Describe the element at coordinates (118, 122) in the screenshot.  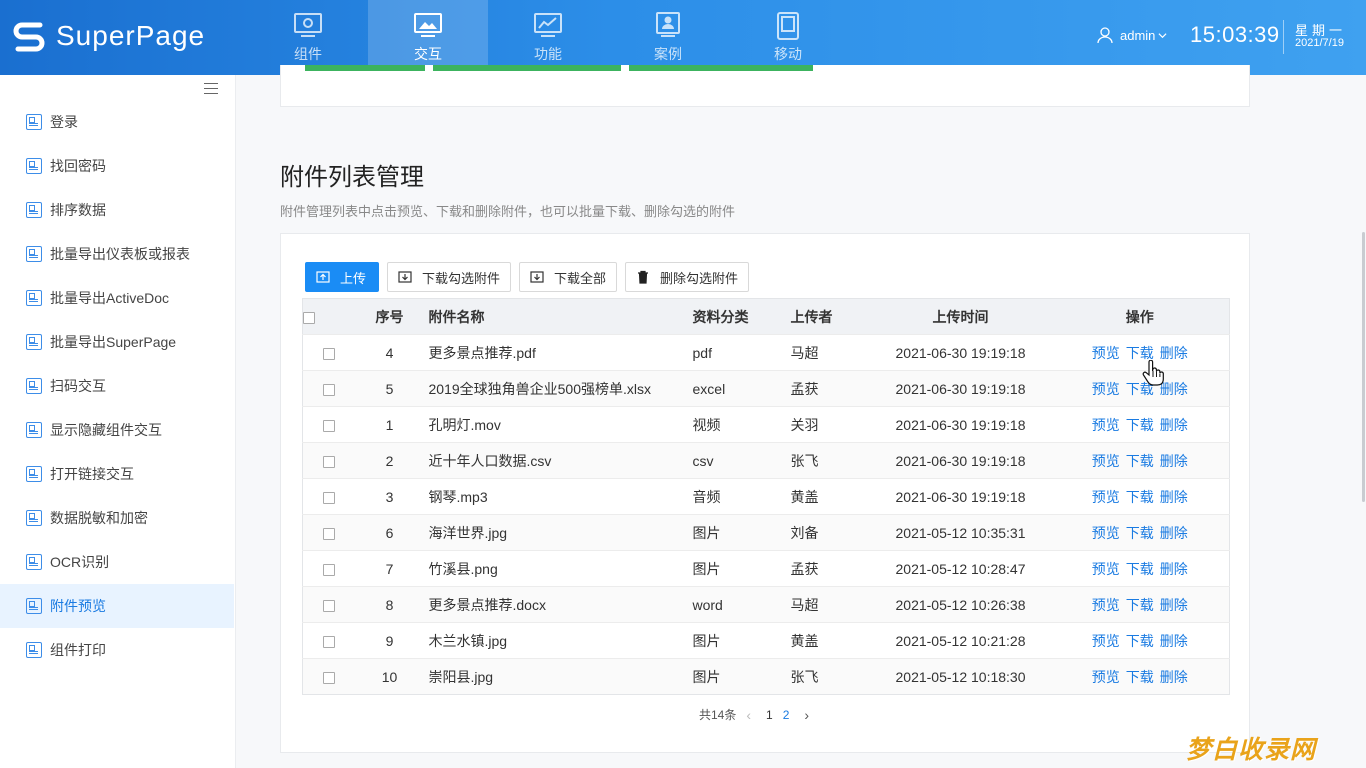
I see `sidebar-item: 登录` at that location.